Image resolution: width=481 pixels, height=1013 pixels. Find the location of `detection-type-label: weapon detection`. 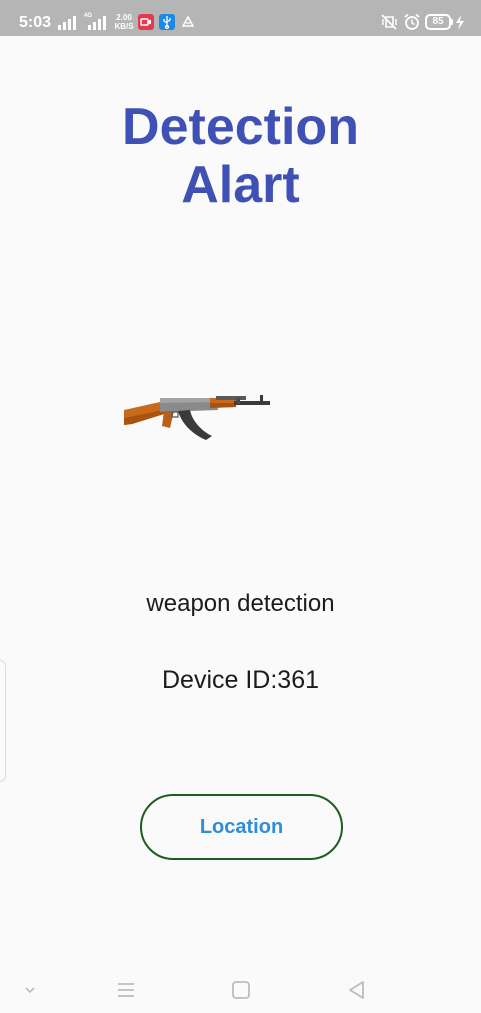

detection-type-label: weapon detection is located at coordinates (240, 603).